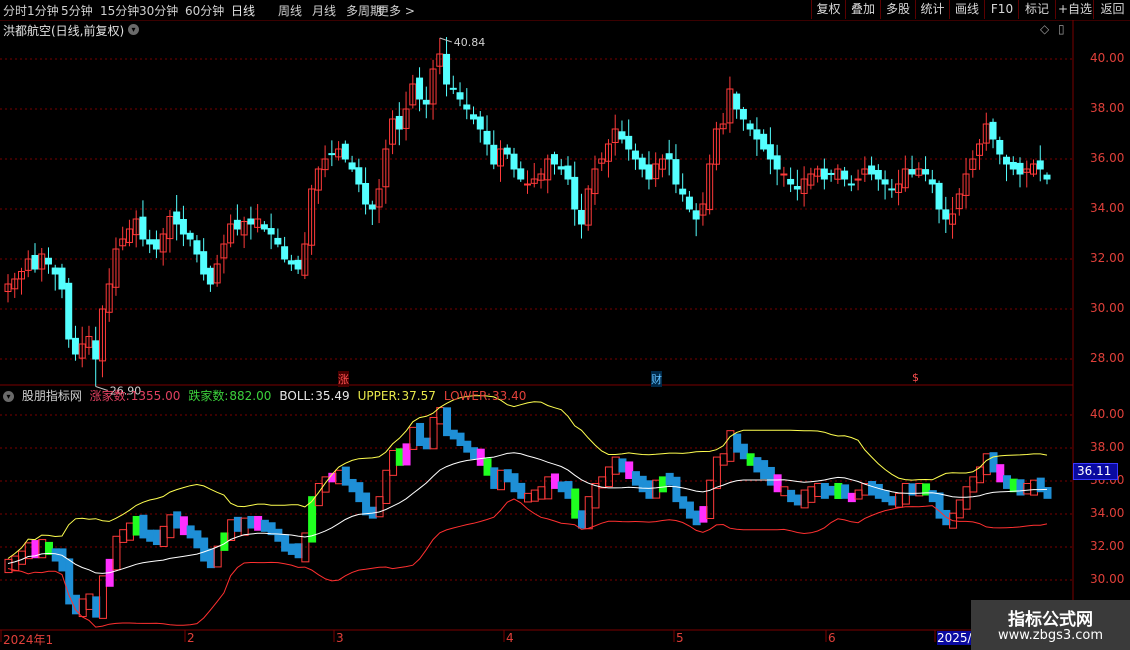 The width and height of the screenshot is (1130, 650). I want to click on event-marker-dollar: $, so click(915, 377).